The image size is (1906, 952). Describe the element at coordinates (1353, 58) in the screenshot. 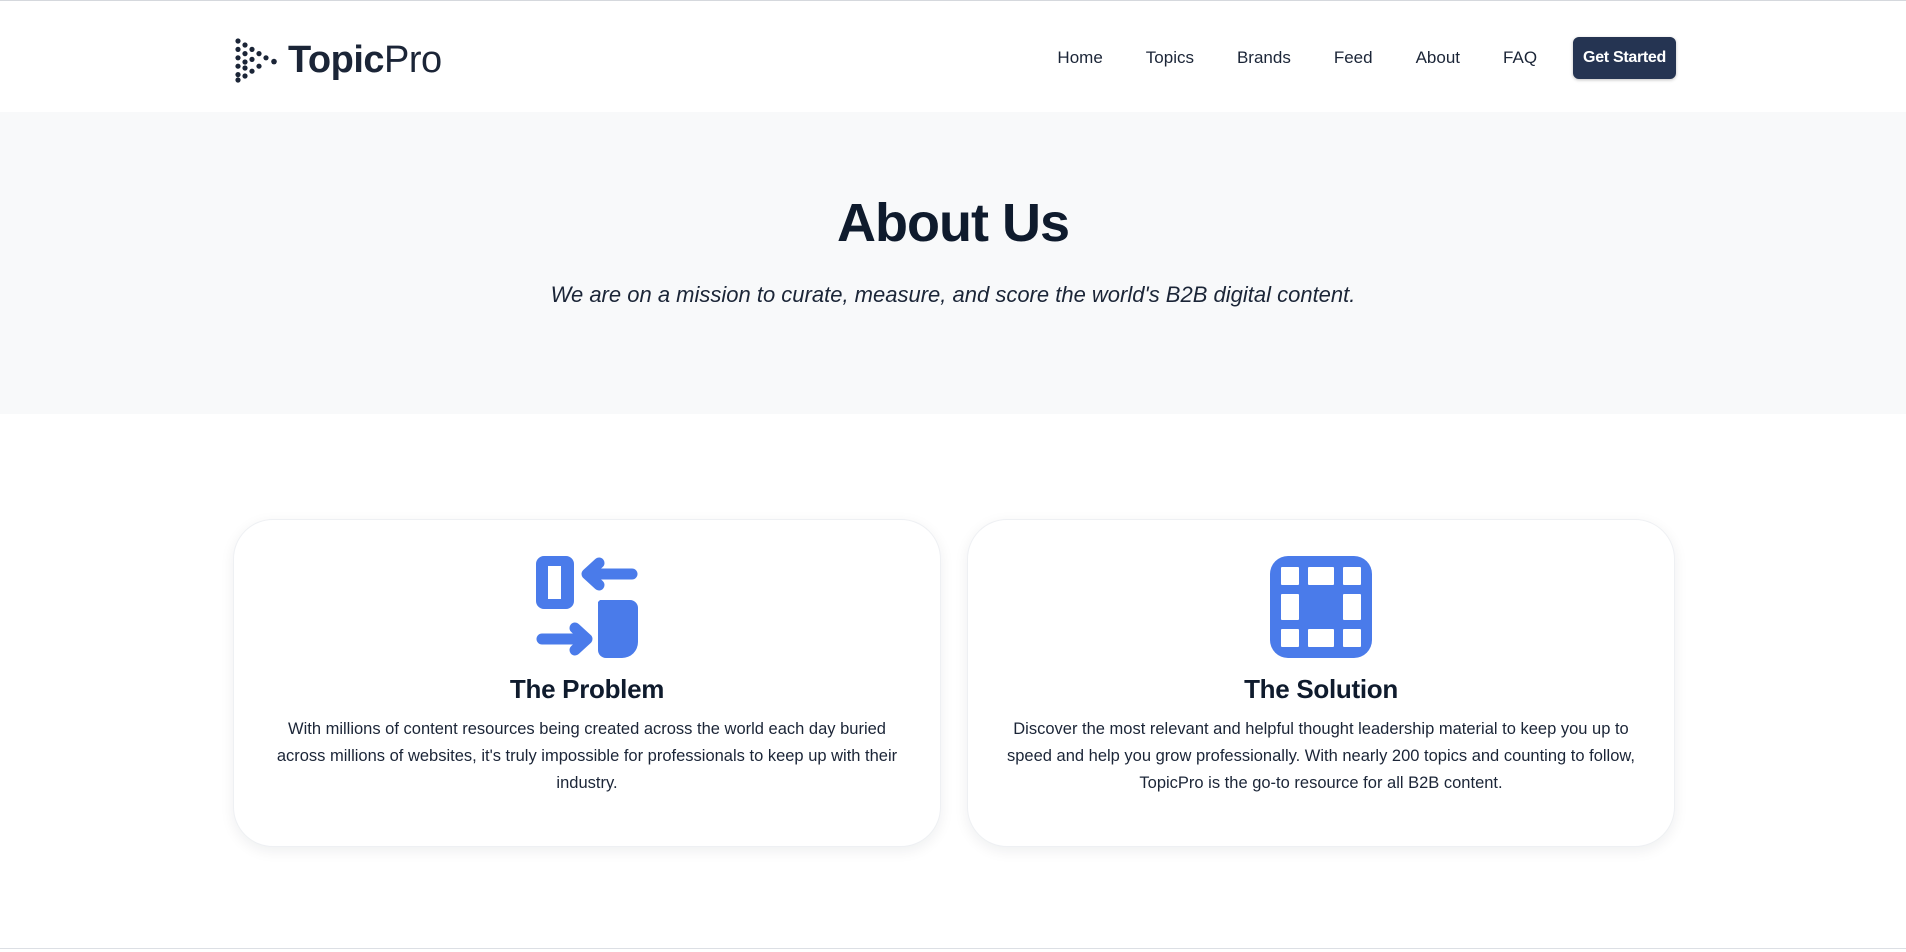

I see `nav-feed: Feed` at that location.